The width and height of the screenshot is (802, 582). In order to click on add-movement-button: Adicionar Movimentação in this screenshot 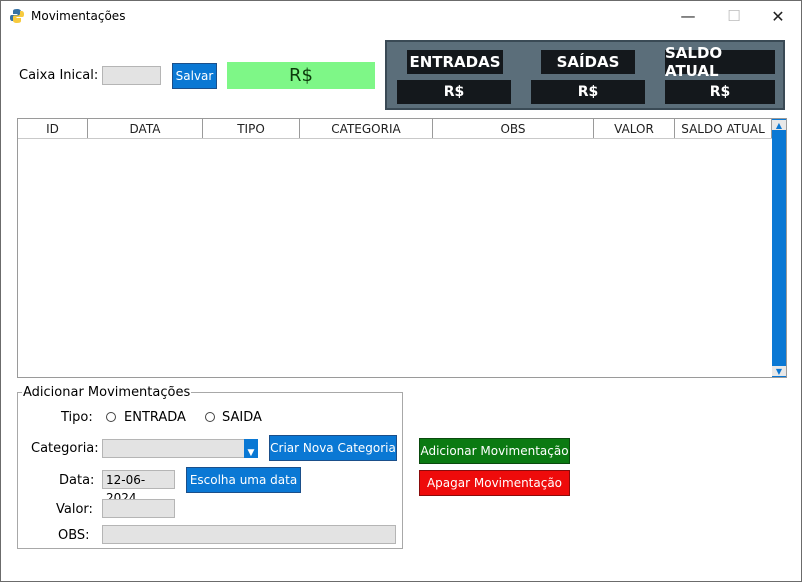, I will do `click(494, 451)`.